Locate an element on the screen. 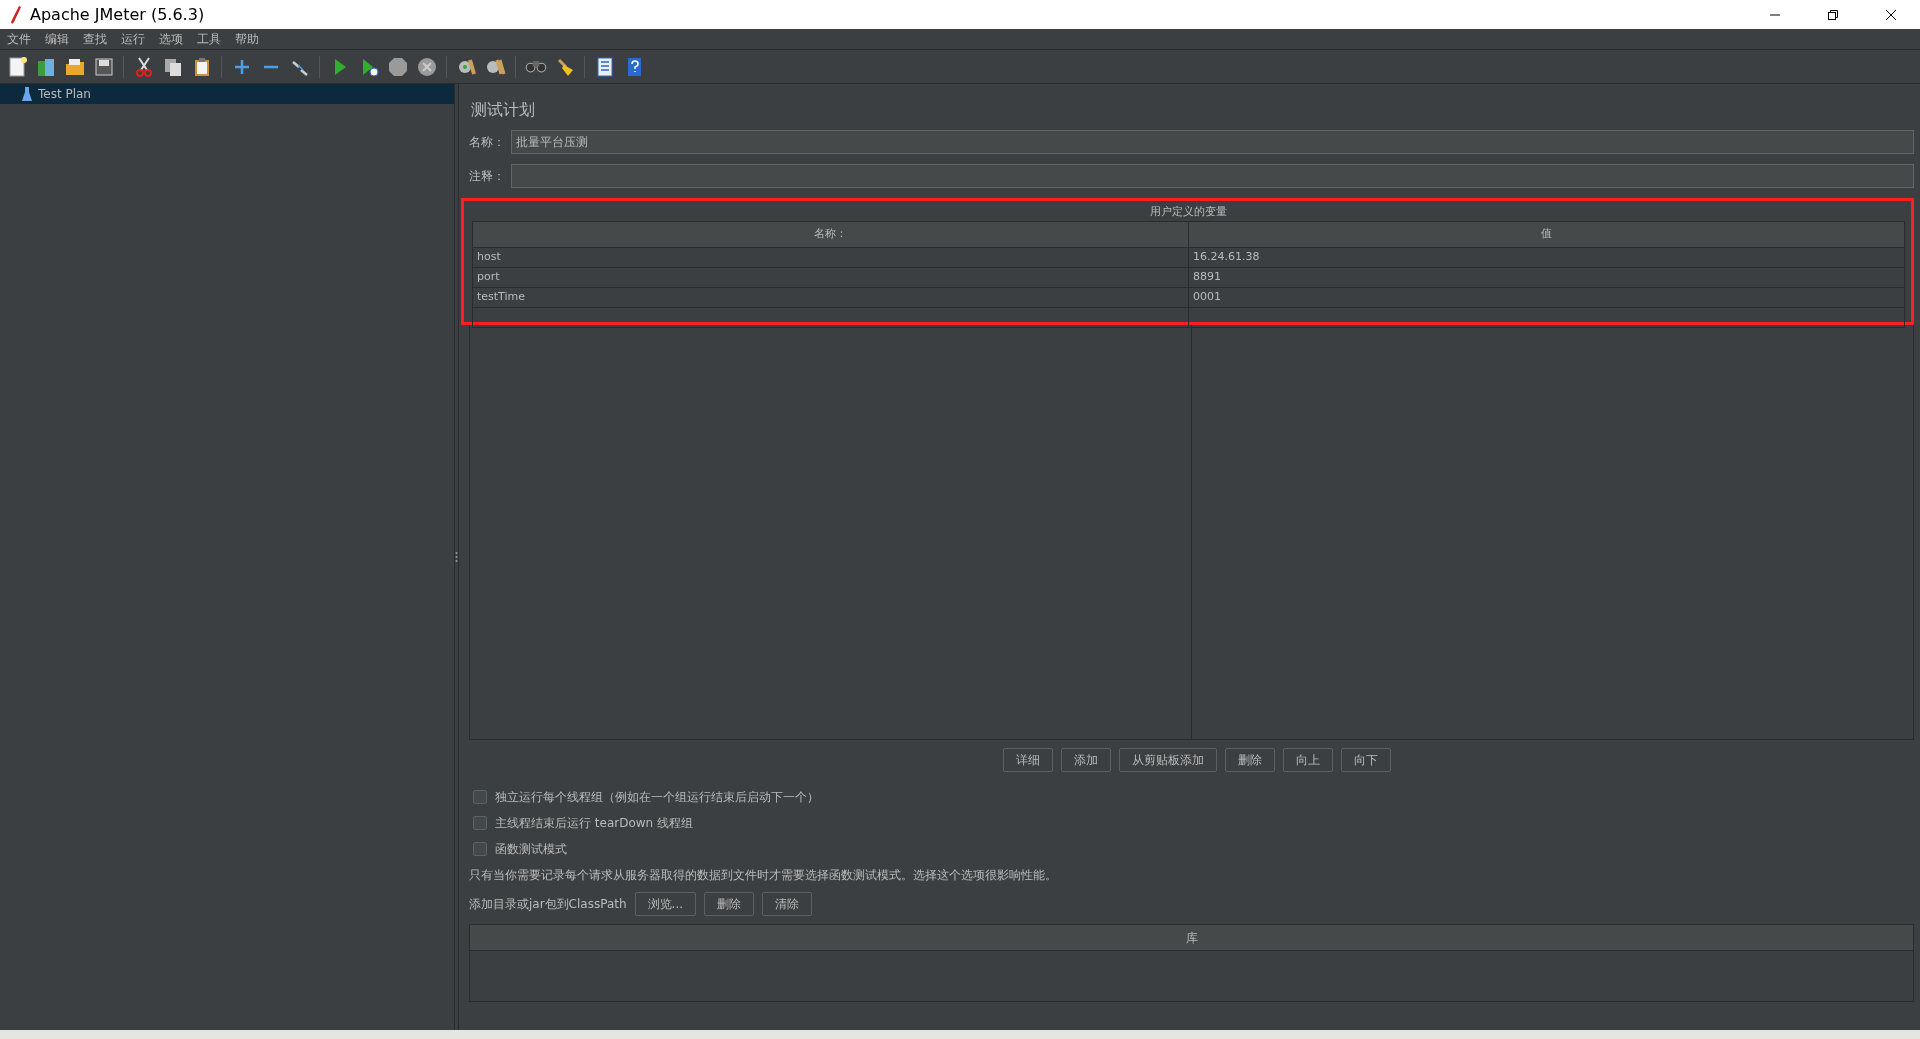 This screenshot has height=1039, width=1920. help-note: 只有当你需要记录每个请求从服务器取得的数据到文件时才需要选择函数测试模式。选择这个选项很影响性能。 is located at coordinates (763, 875).